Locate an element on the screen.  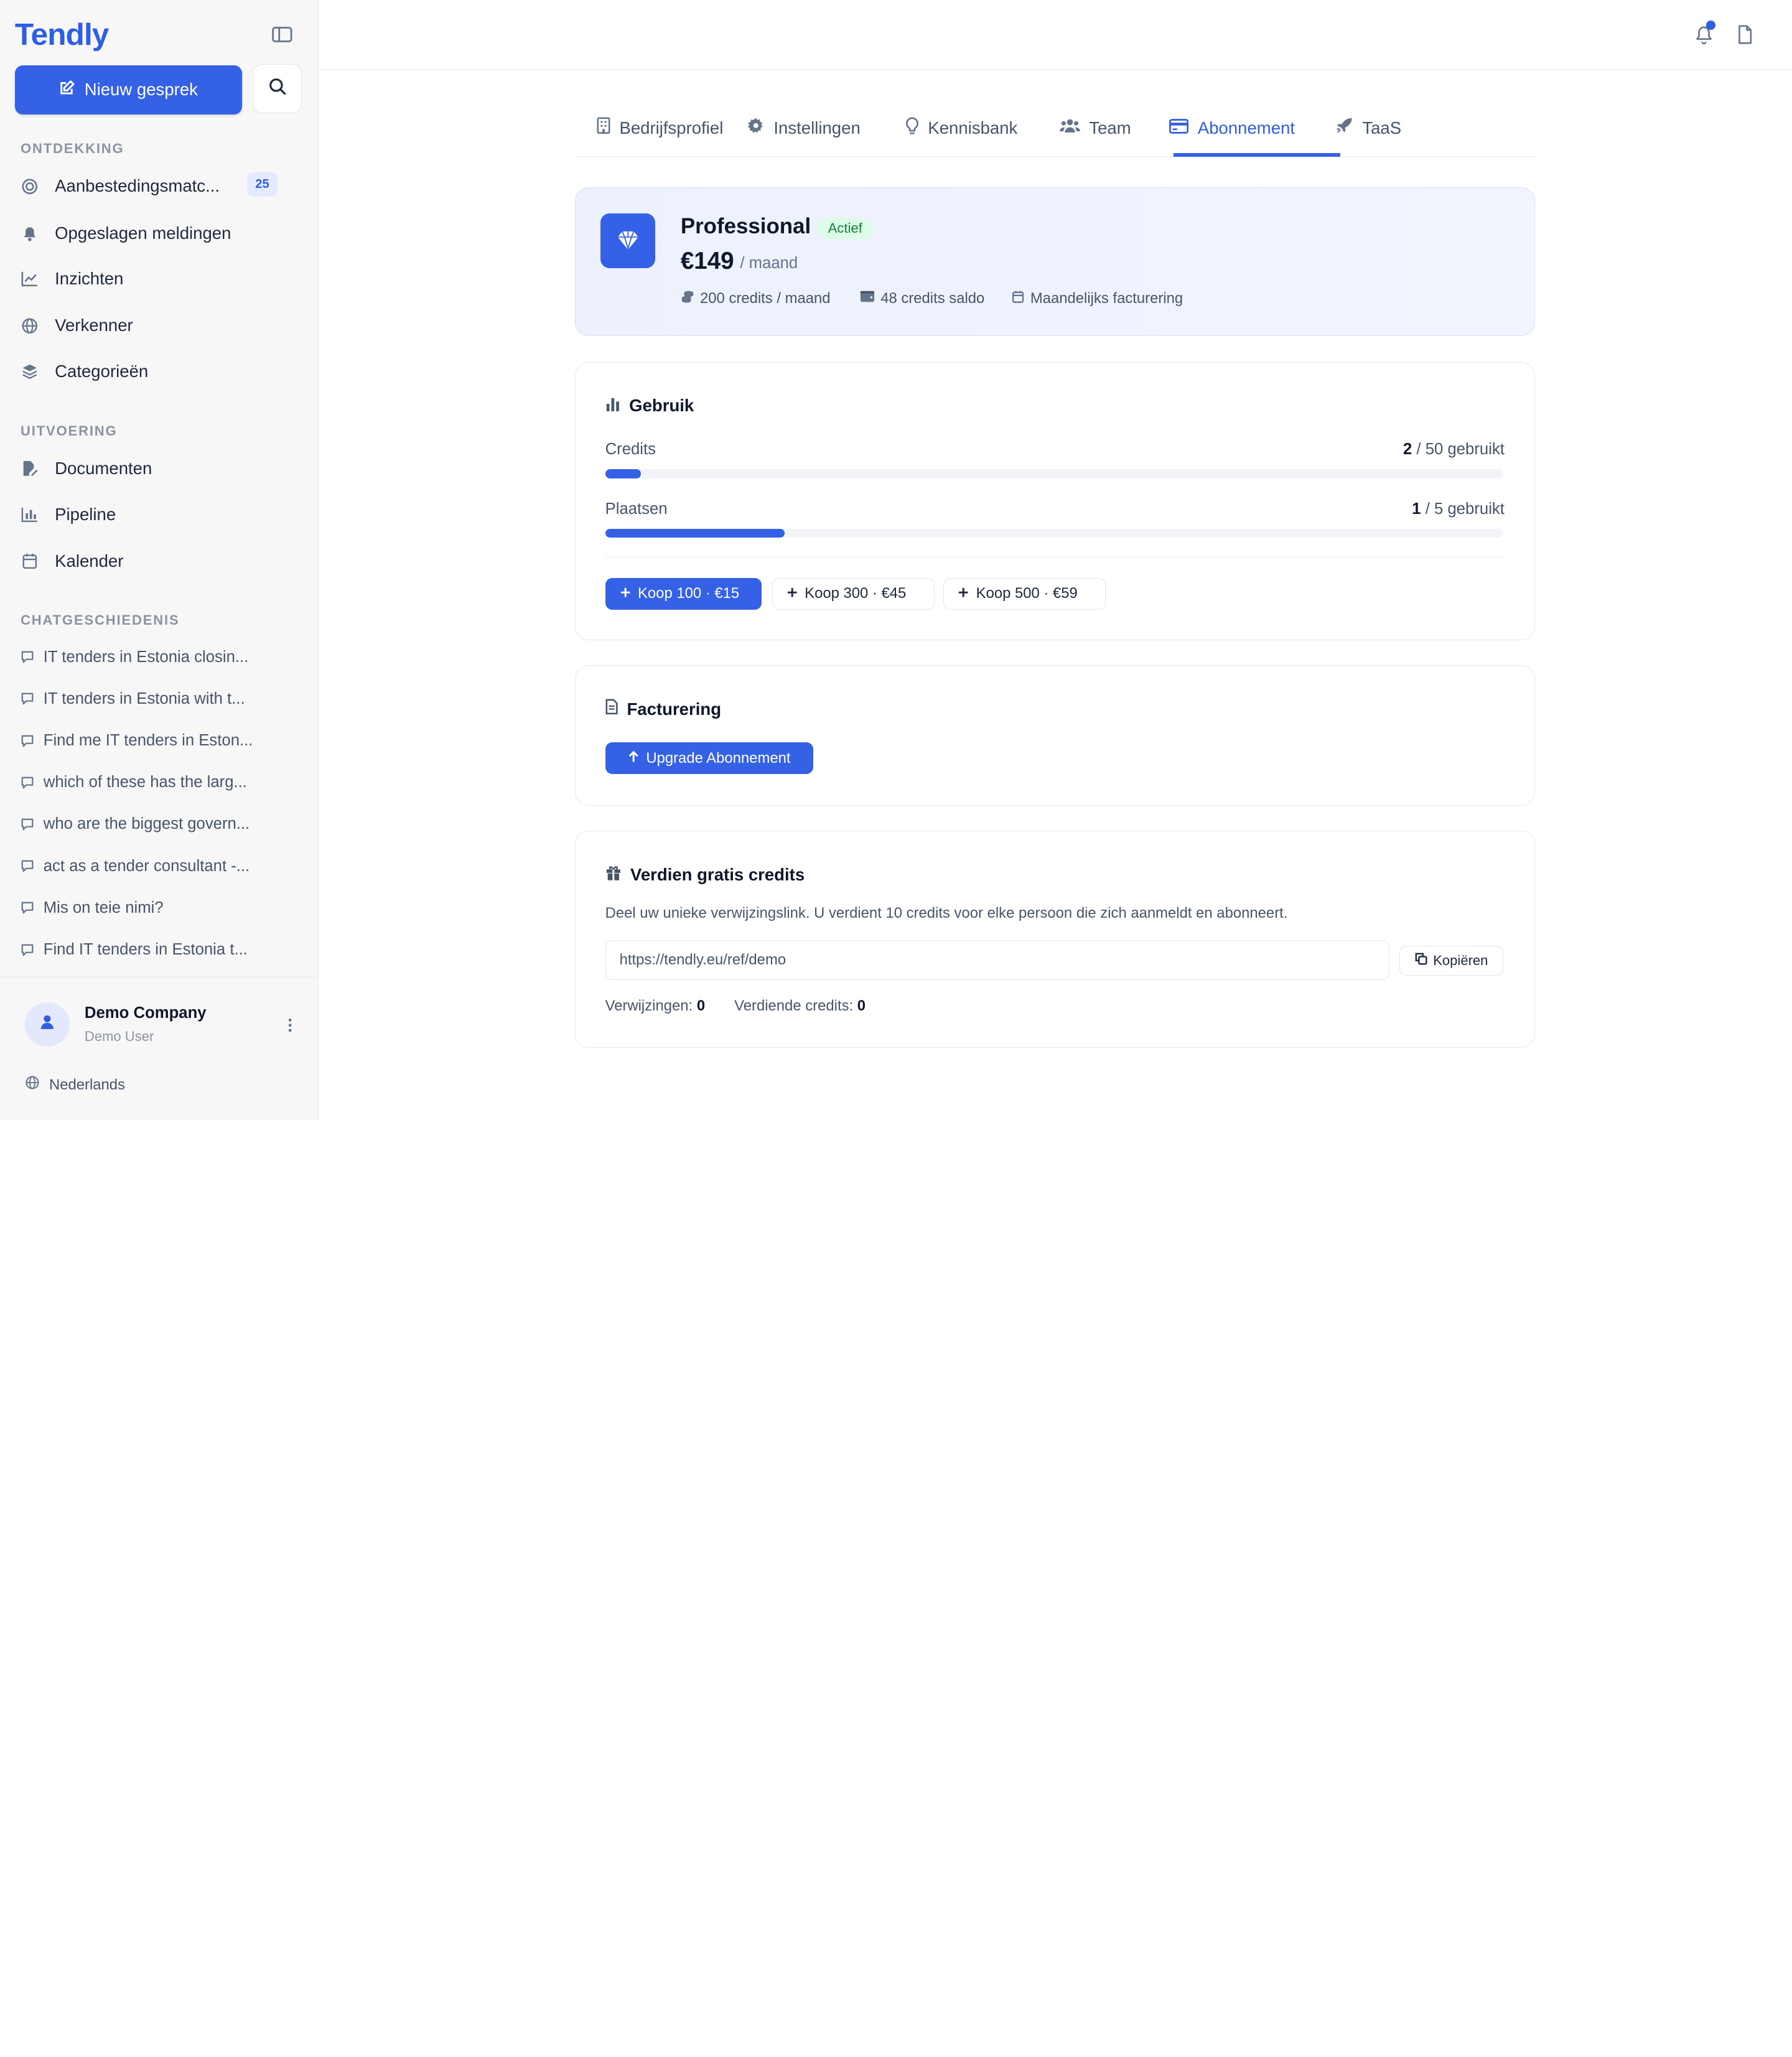
user-icon is located at coordinates (47, 1024).